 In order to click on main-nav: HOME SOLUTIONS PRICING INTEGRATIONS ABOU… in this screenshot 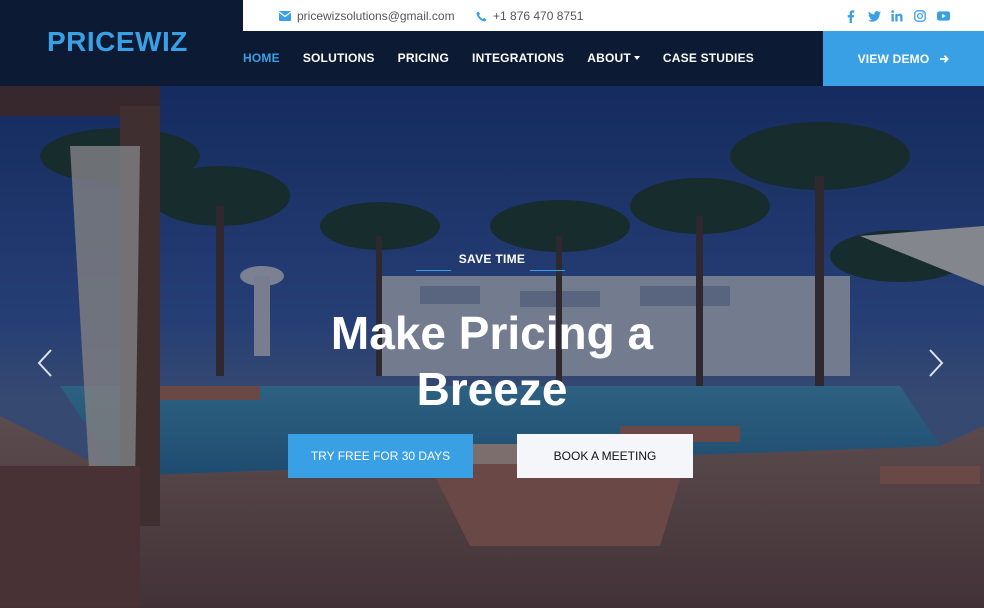, I will do `click(510, 58)`.